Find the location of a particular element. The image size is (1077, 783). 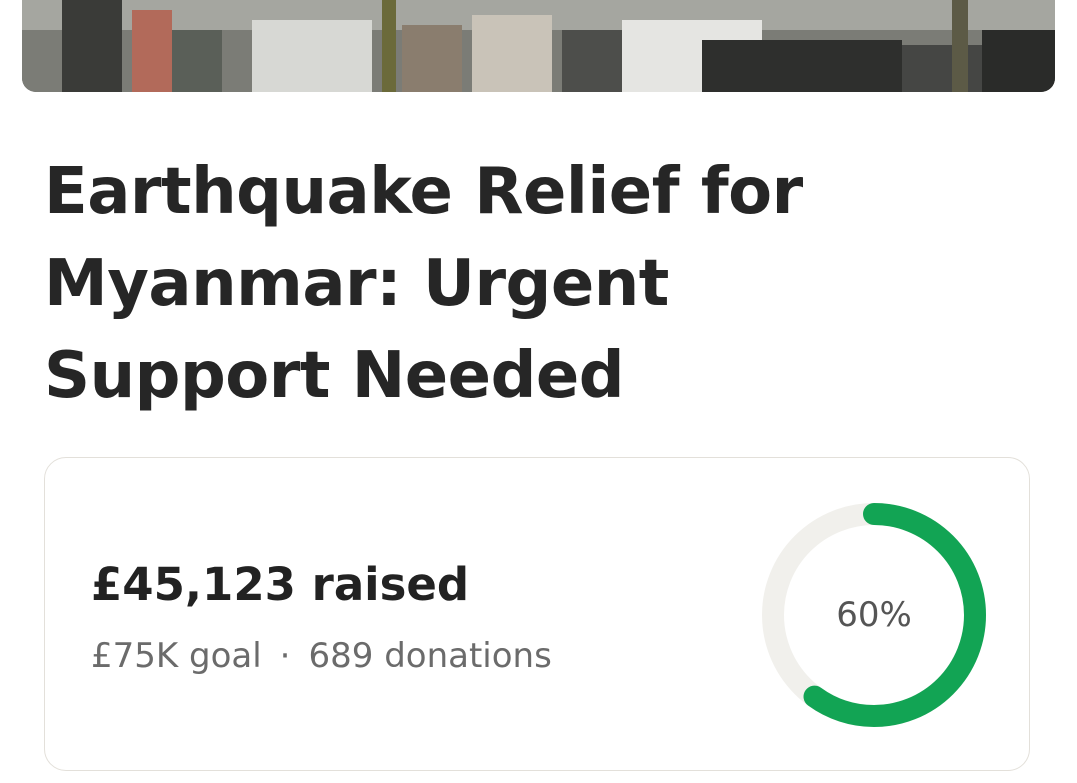

goal-amount: £75K goal is located at coordinates (176, 656).